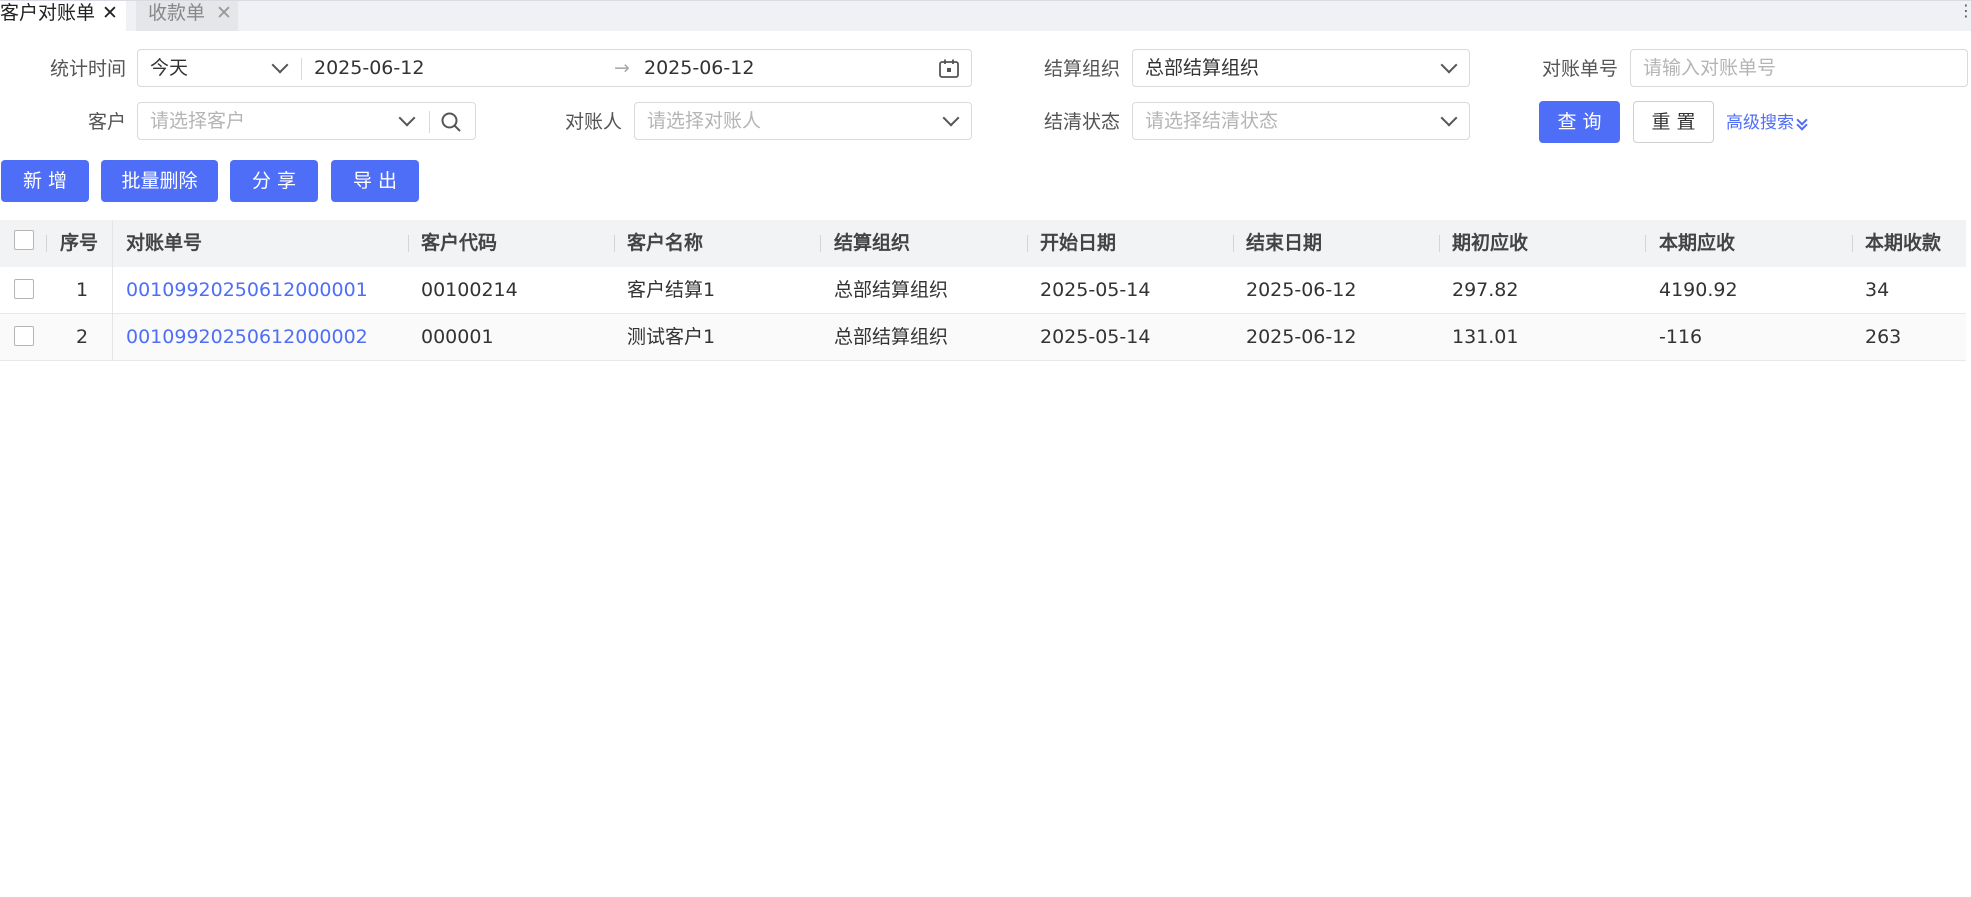 The width and height of the screenshot is (1971, 897). Describe the element at coordinates (274, 181) in the screenshot. I see `share-button: 分 享` at that location.